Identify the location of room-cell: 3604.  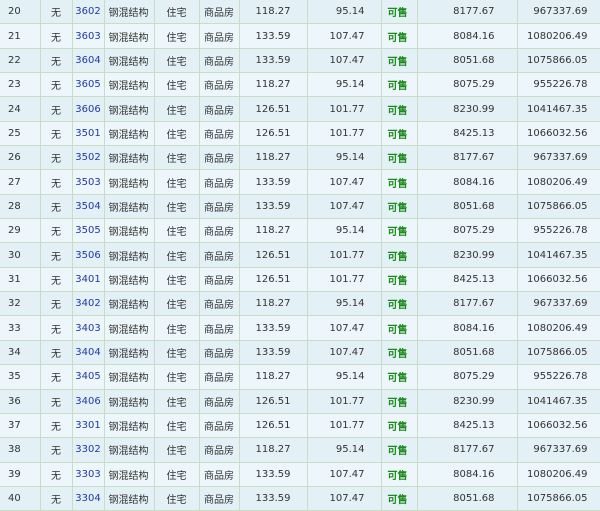
(88, 61).